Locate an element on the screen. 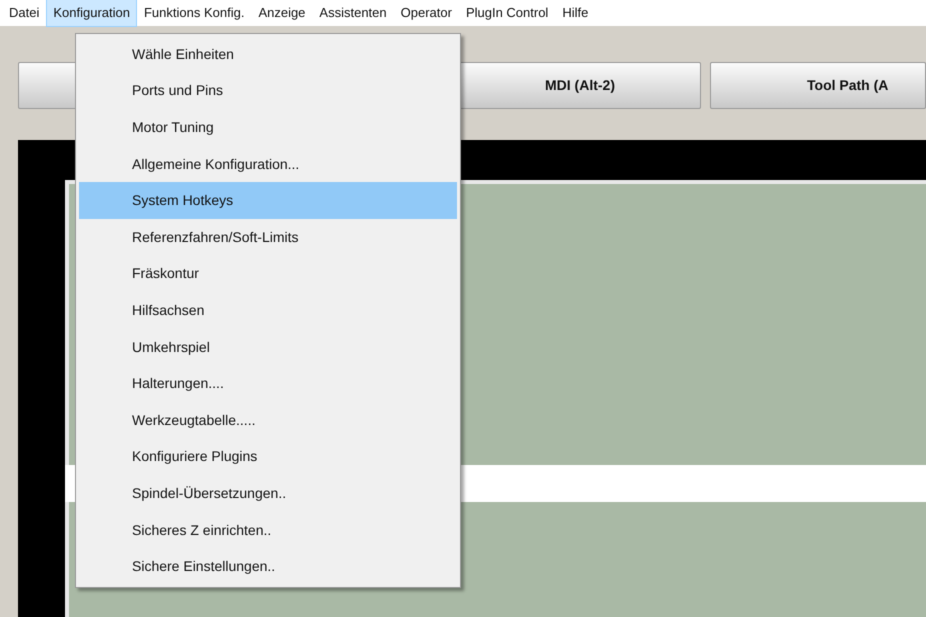  tab-button: Tool Path (A is located at coordinates (818, 85).